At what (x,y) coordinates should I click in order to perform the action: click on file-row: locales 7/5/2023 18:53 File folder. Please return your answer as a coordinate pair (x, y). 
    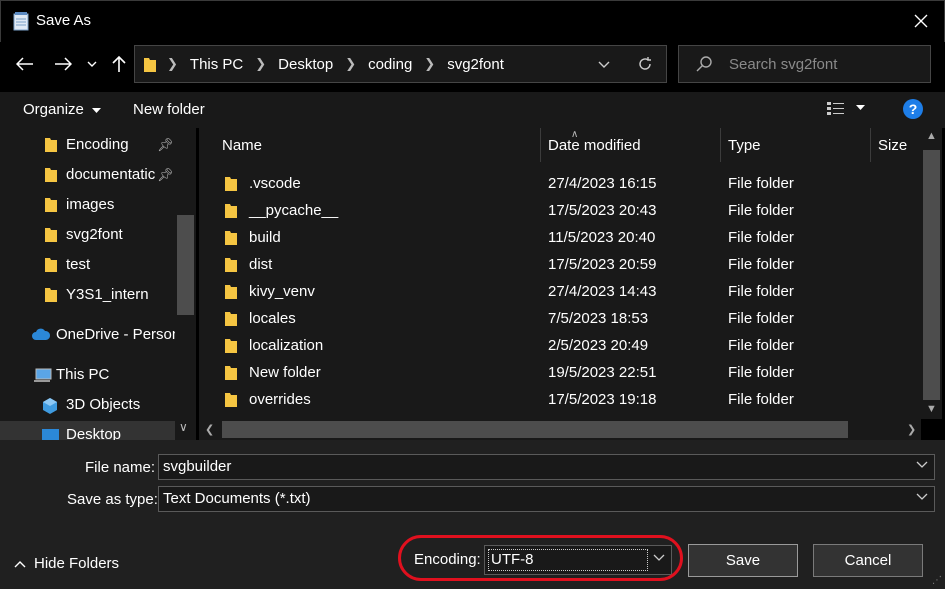
    Looking at the image, I should click on (560, 318).